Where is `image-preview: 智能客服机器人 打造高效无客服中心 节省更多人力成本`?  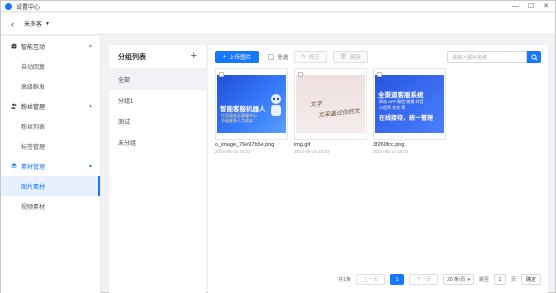
image-preview: 智能客服机器人 打造高效无客服中心 节省更多人力成本 is located at coordinates (251, 104).